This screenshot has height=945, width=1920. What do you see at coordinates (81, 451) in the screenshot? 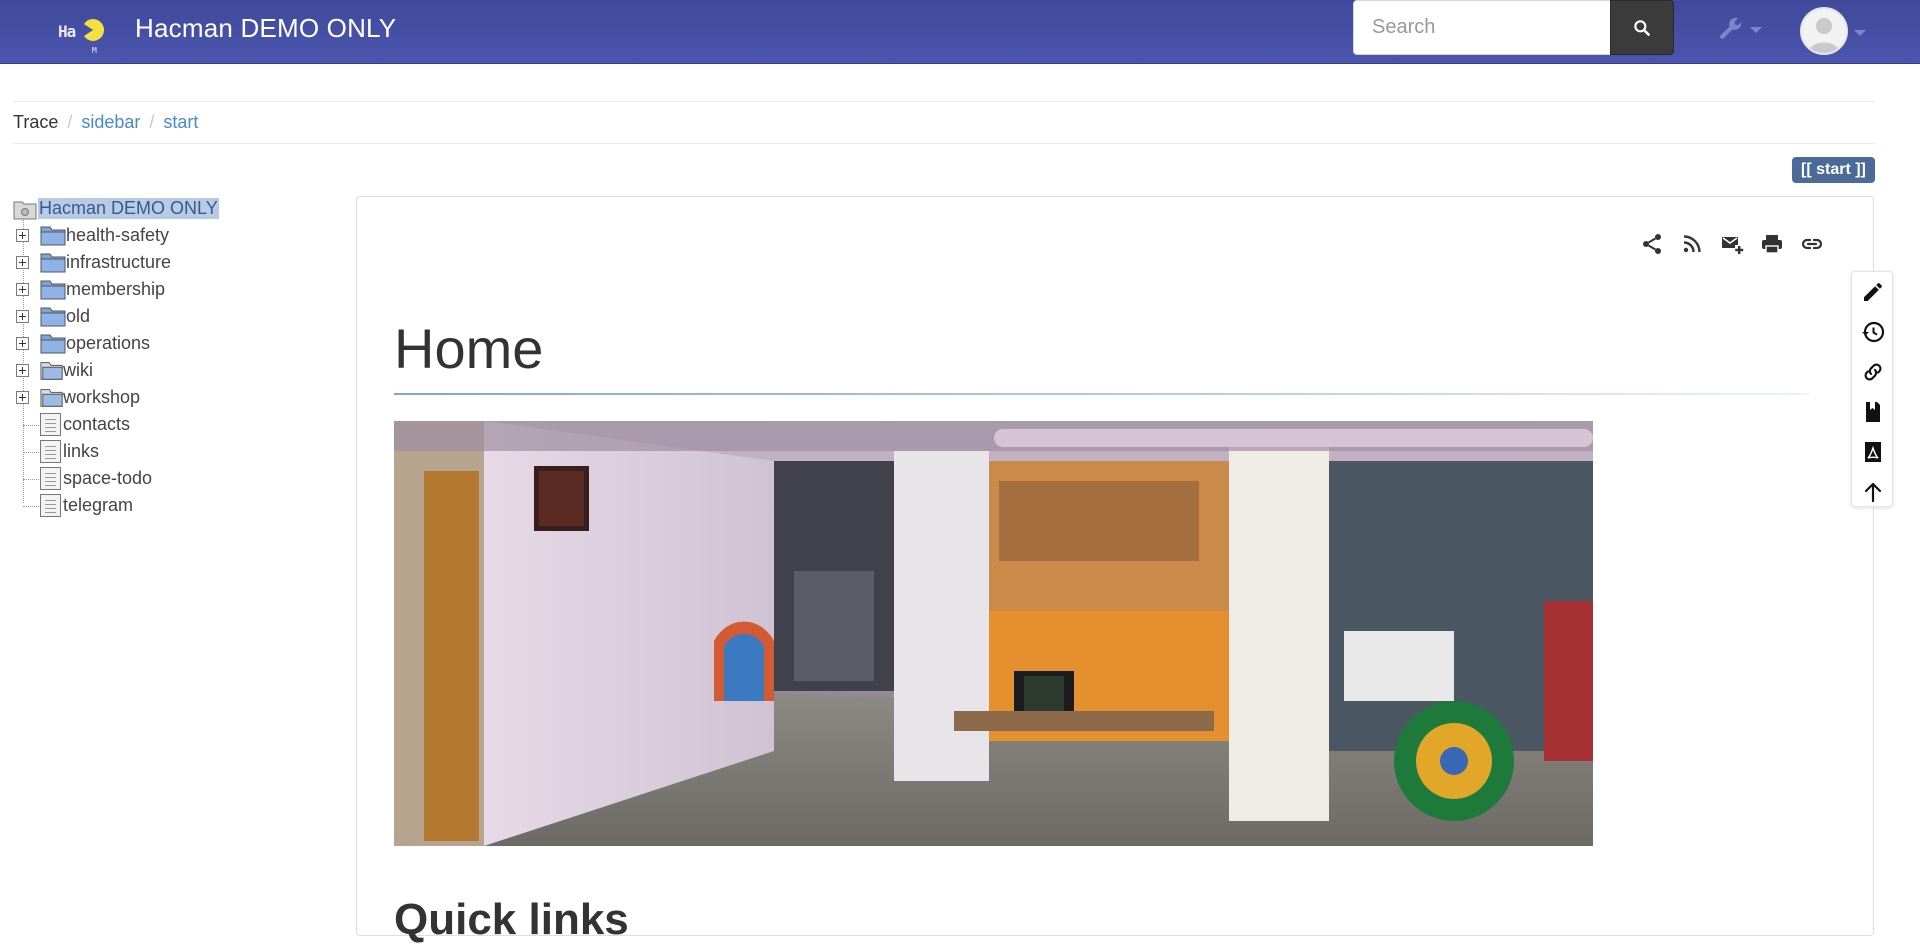
I see `tree-page-label: links` at bounding box center [81, 451].